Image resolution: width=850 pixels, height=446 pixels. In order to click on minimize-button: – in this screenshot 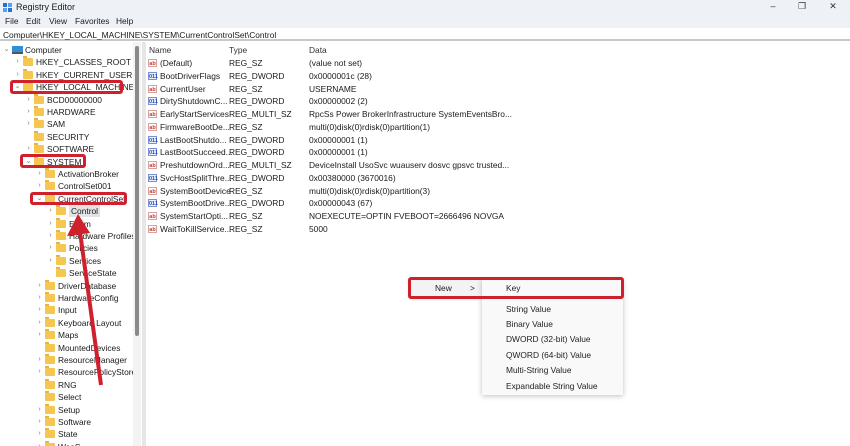, I will do `click(773, 7)`.